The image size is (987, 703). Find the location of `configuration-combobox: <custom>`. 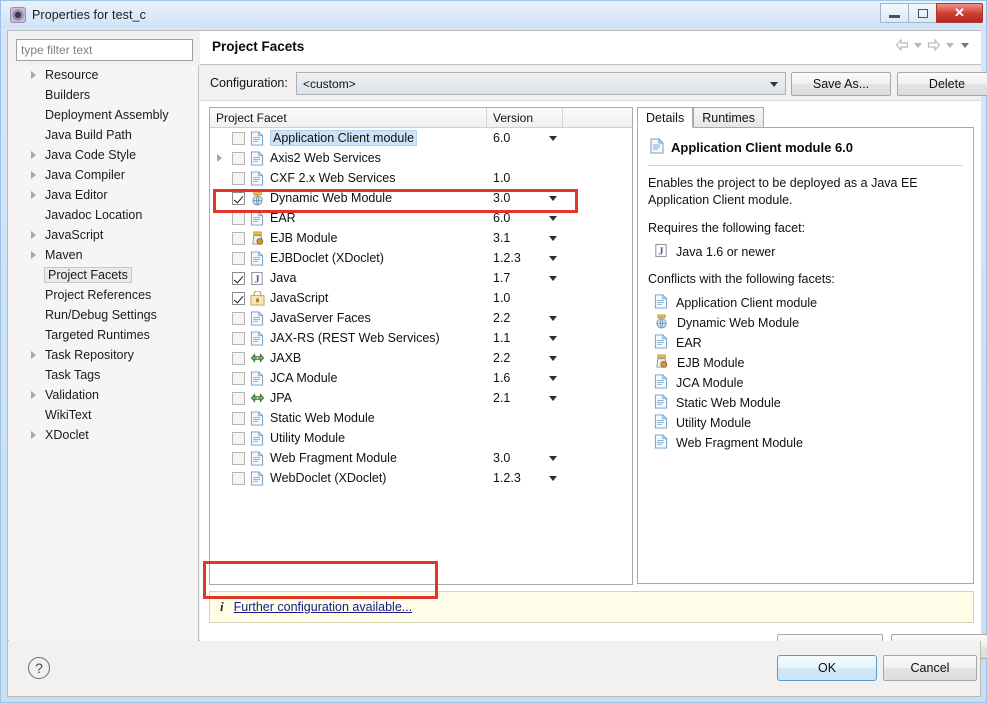

configuration-combobox: <custom> is located at coordinates (541, 83).